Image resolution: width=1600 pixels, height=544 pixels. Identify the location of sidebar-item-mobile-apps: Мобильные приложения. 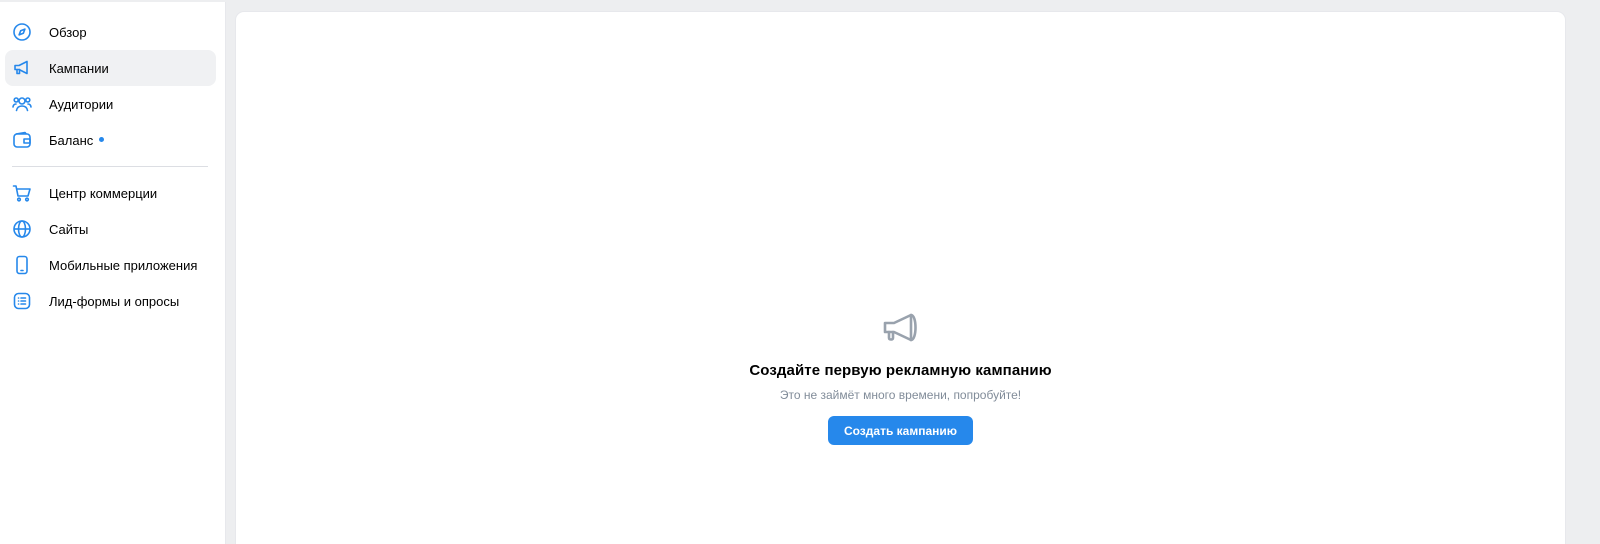
(110, 265).